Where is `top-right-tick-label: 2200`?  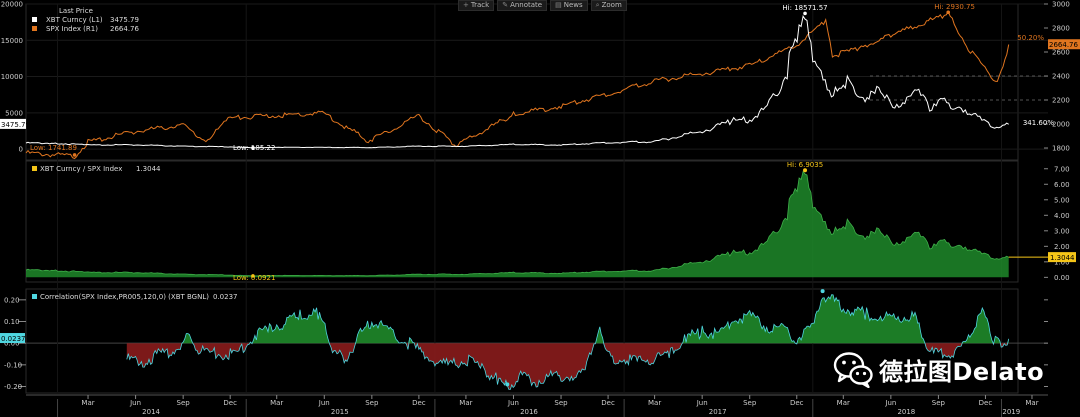
top-right-tick-label: 2200 is located at coordinates (1061, 101).